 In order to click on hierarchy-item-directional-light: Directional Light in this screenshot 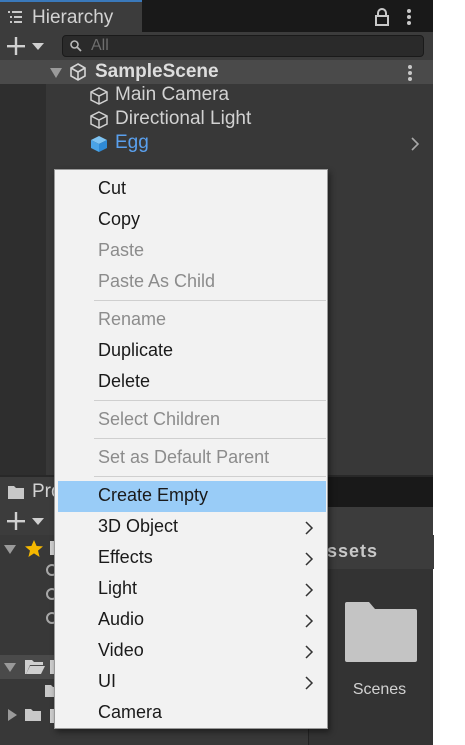, I will do `click(239, 120)`.